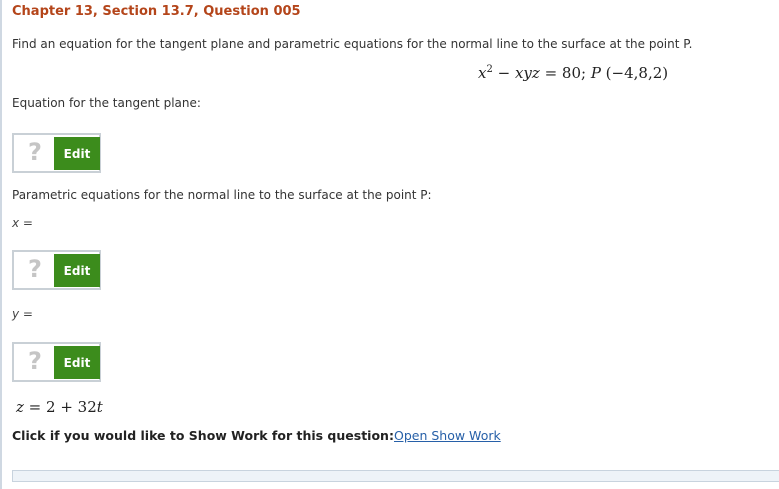 Image resolution: width=779 pixels, height=489 pixels. Describe the element at coordinates (503, 73) in the screenshot. I see `eq-minus: −` at that location.